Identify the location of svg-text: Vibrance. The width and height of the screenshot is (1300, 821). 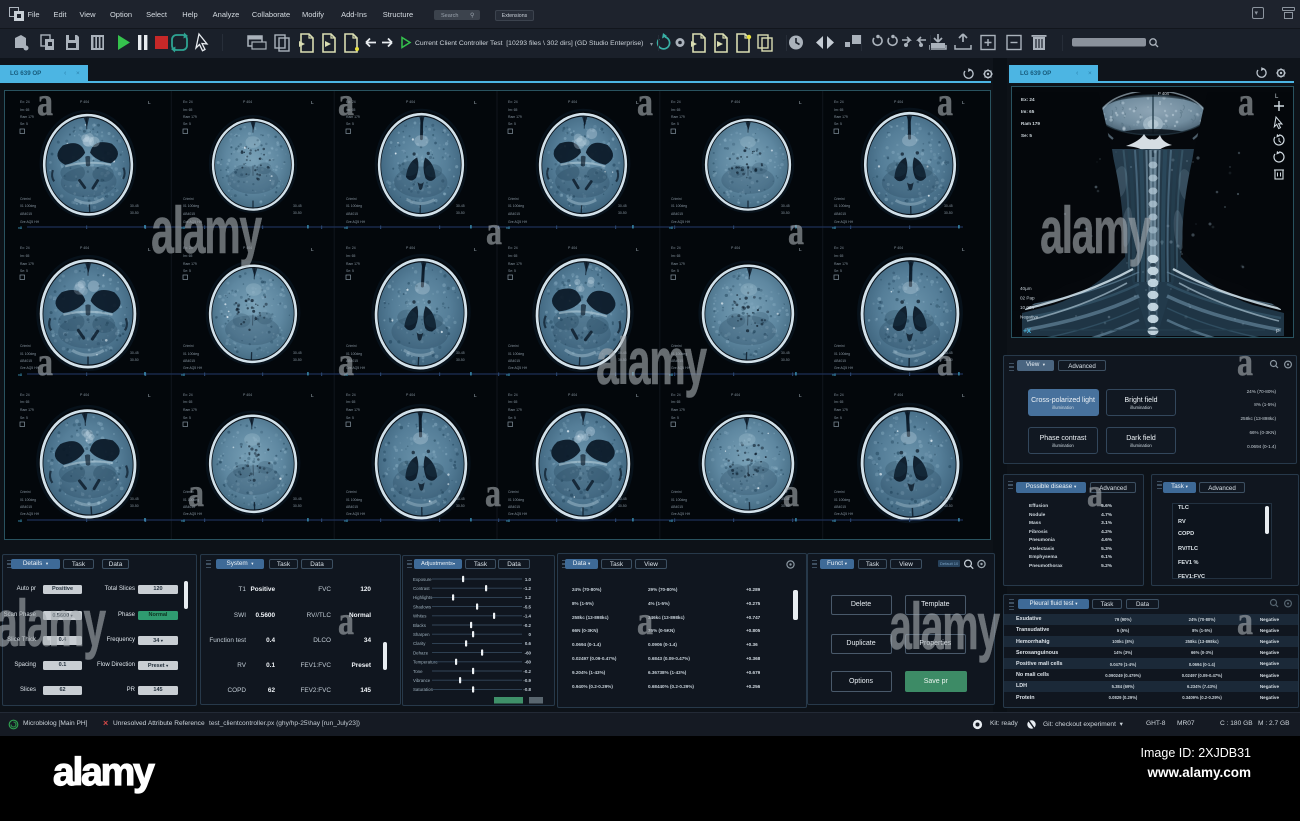
(422, 680).